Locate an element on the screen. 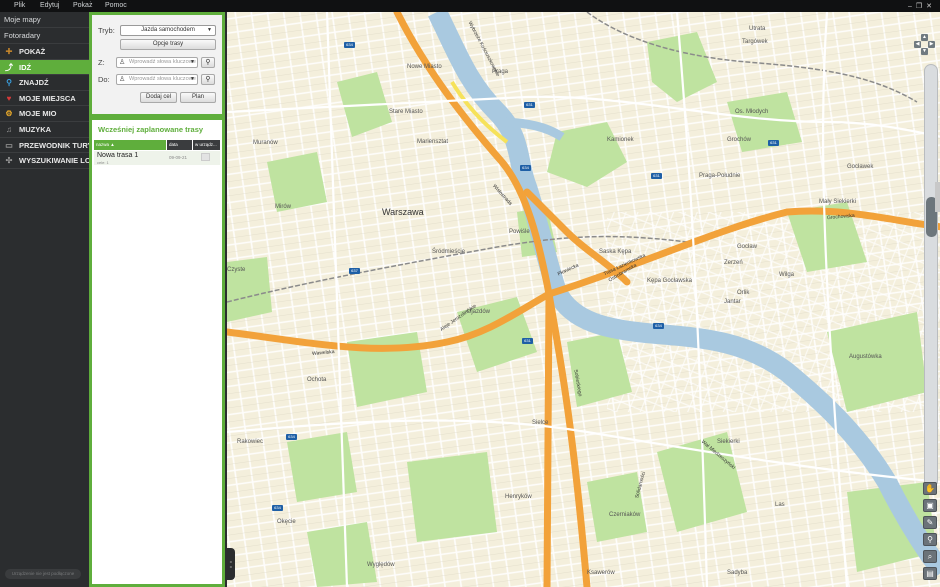 The height and width of the screenshot is (587, 940). sidebar-item-label: MOJE MIO is located at coordinates (38, 114).